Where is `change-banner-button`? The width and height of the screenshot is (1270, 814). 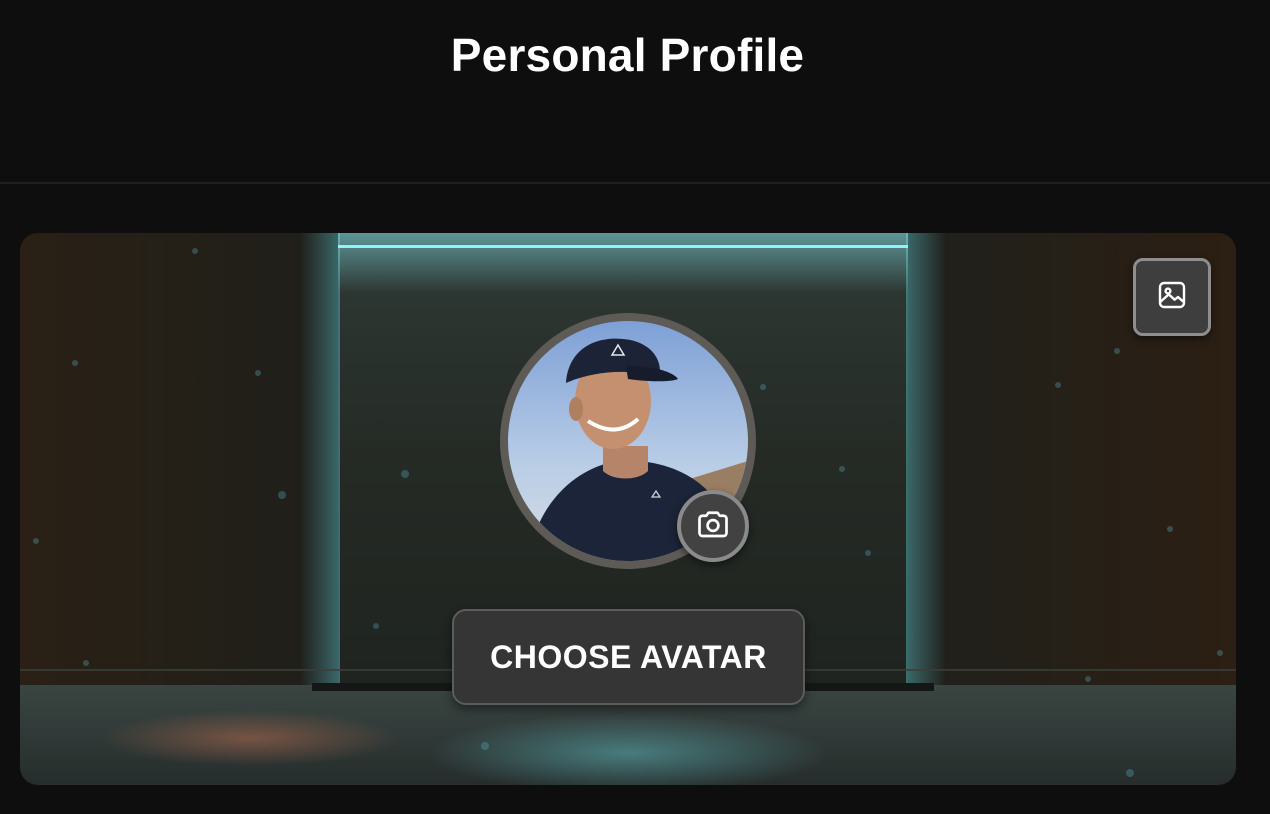
change-banner-button is located at coordinates (1172, 297).